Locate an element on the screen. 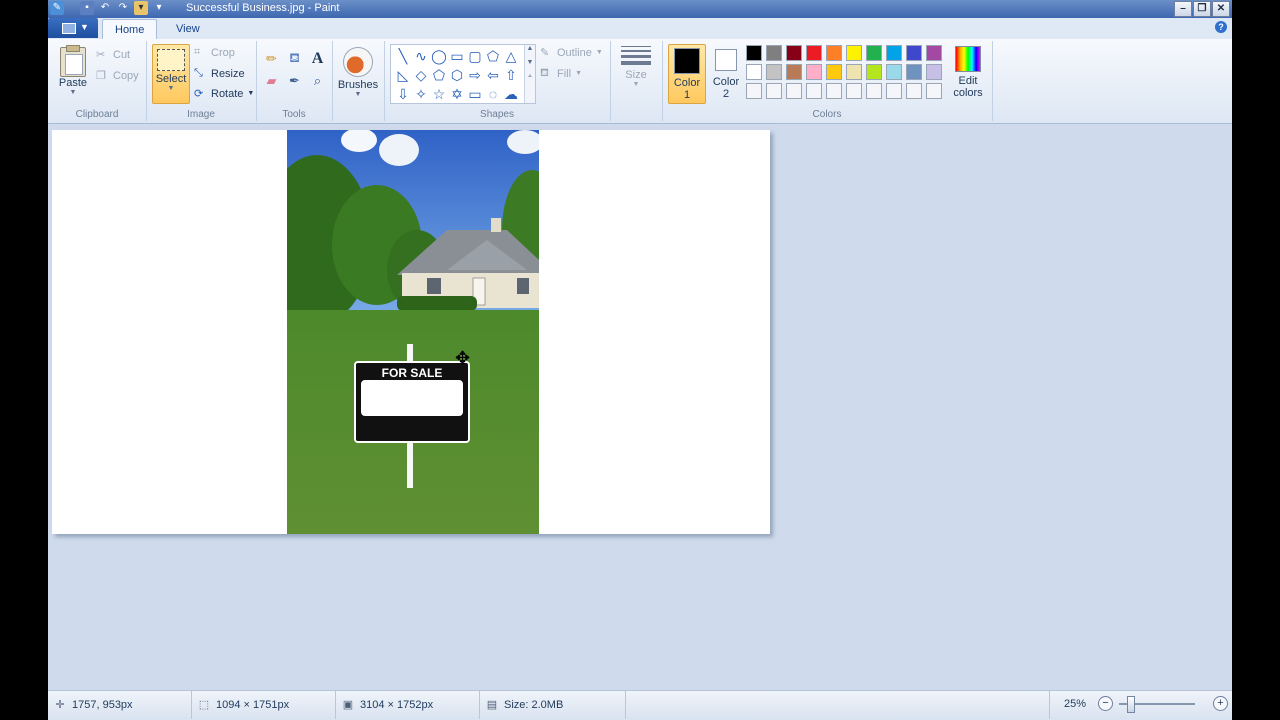 The height and width of the screenshot is (720, 1280). zoom-in-button: + is located at coordinates (1220, 703).